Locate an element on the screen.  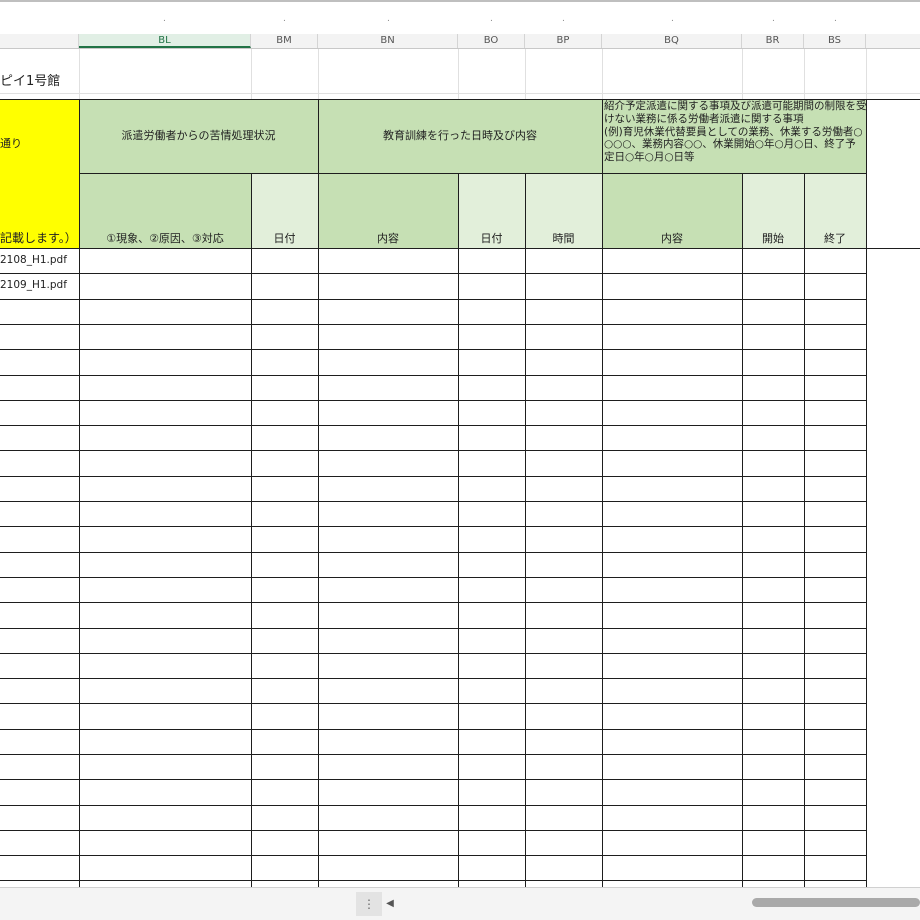
column-header-bm: BM is located at coordinates (284, 41).